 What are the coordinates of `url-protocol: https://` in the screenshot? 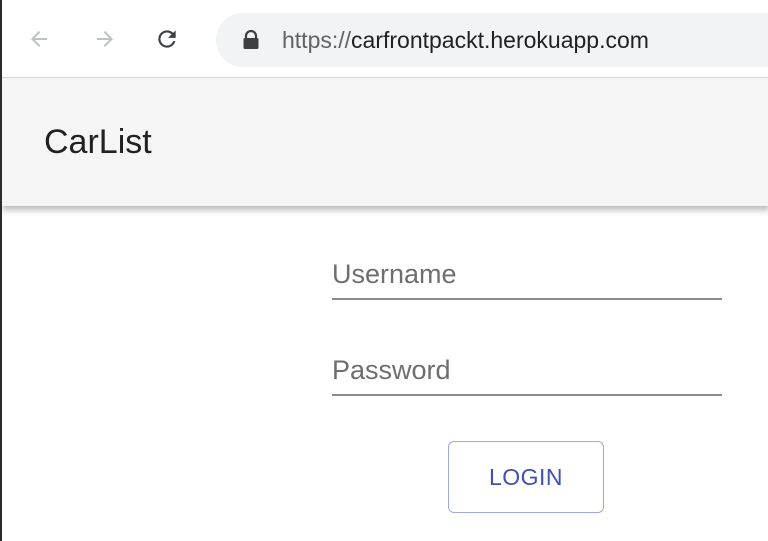 It's located at (317, 40).